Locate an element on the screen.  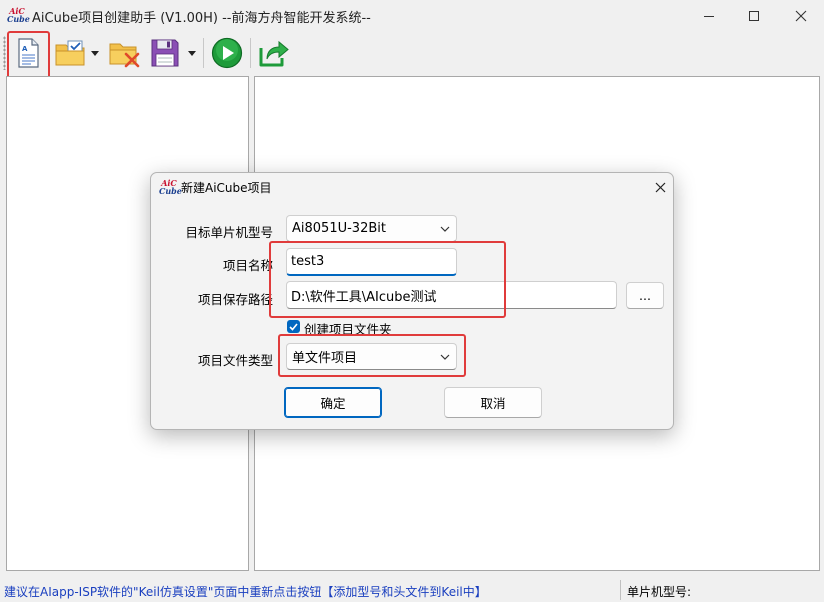
minimize-icon is located at coordinates (709, 16).